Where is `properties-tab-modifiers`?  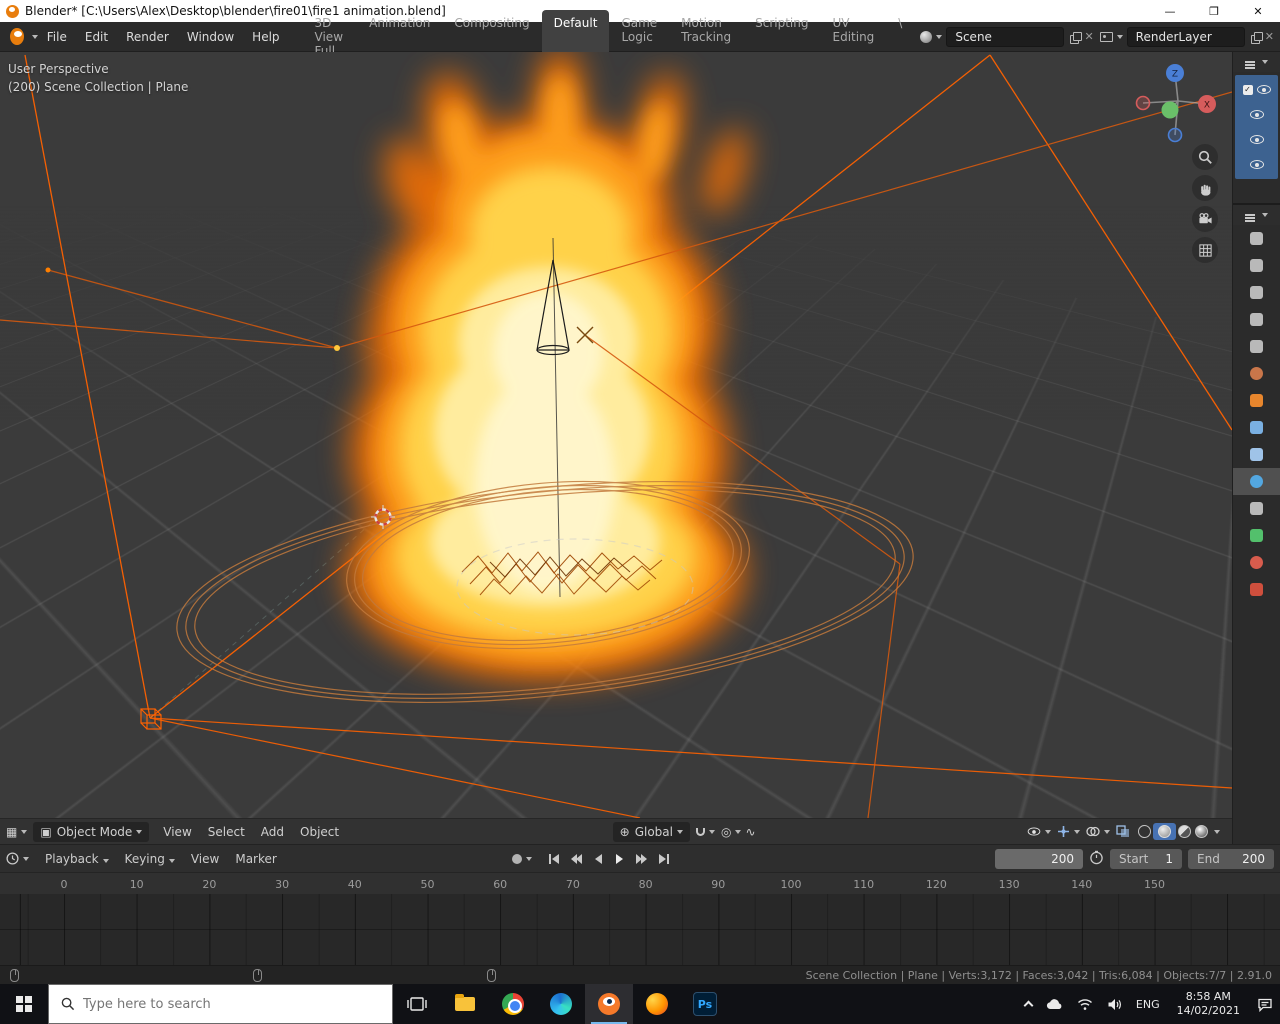 properties-tab-modifiers is located at coordinates (1256, 427).